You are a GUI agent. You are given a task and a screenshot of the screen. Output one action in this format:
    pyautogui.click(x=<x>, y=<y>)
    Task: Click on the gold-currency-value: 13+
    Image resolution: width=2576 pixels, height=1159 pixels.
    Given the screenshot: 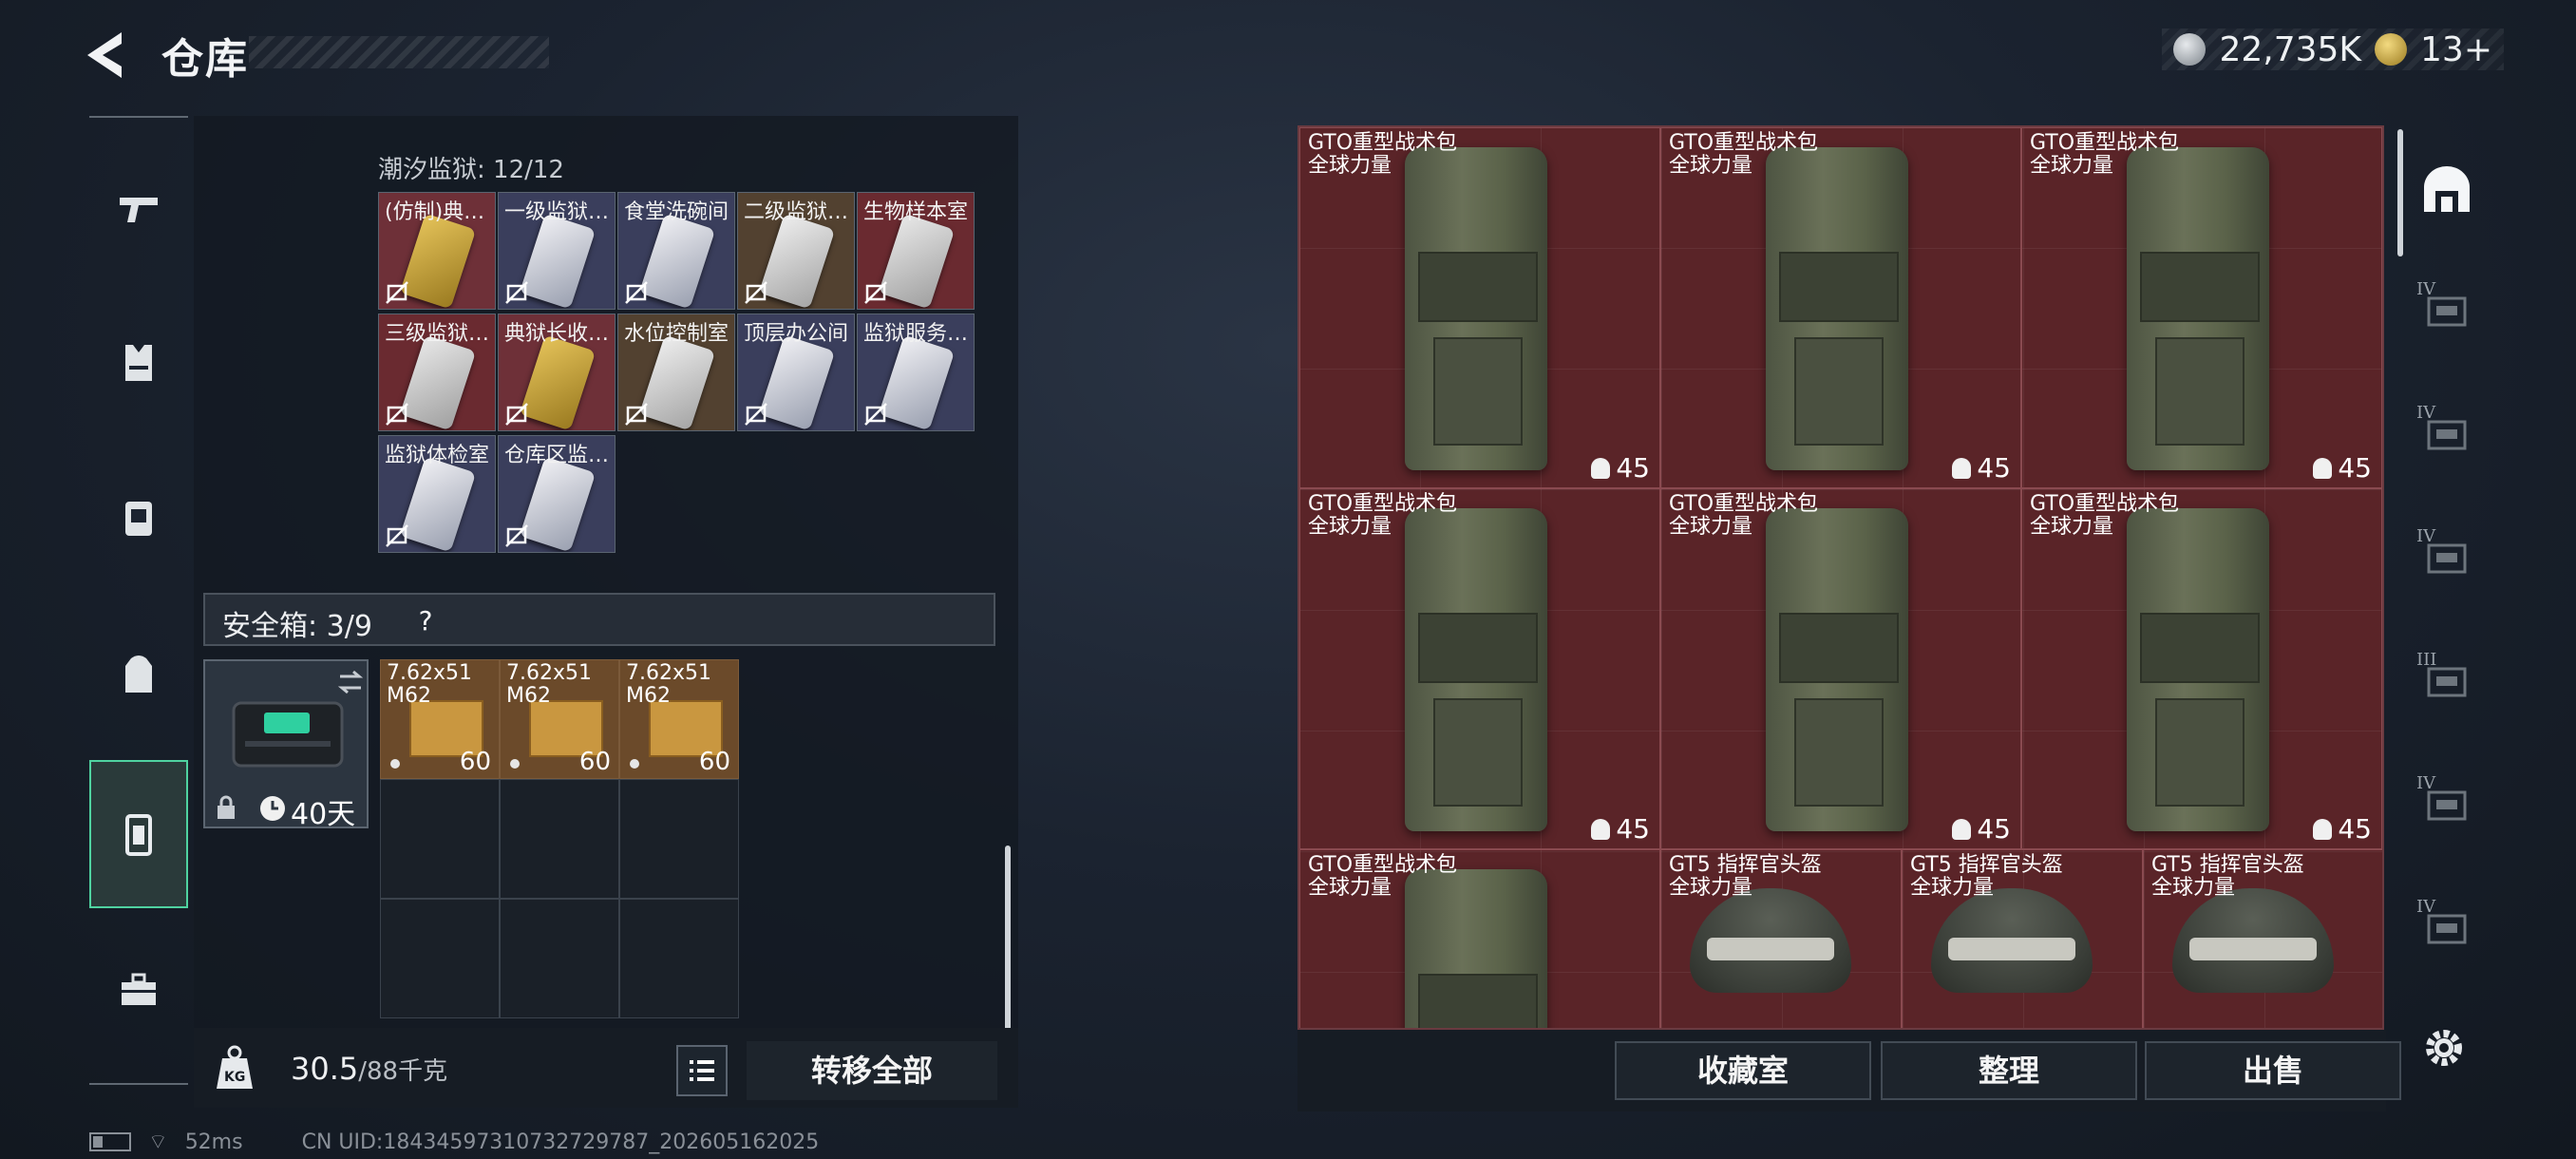 What is the action you would take?
    pyautogui.click(x=2456, y=49)
    